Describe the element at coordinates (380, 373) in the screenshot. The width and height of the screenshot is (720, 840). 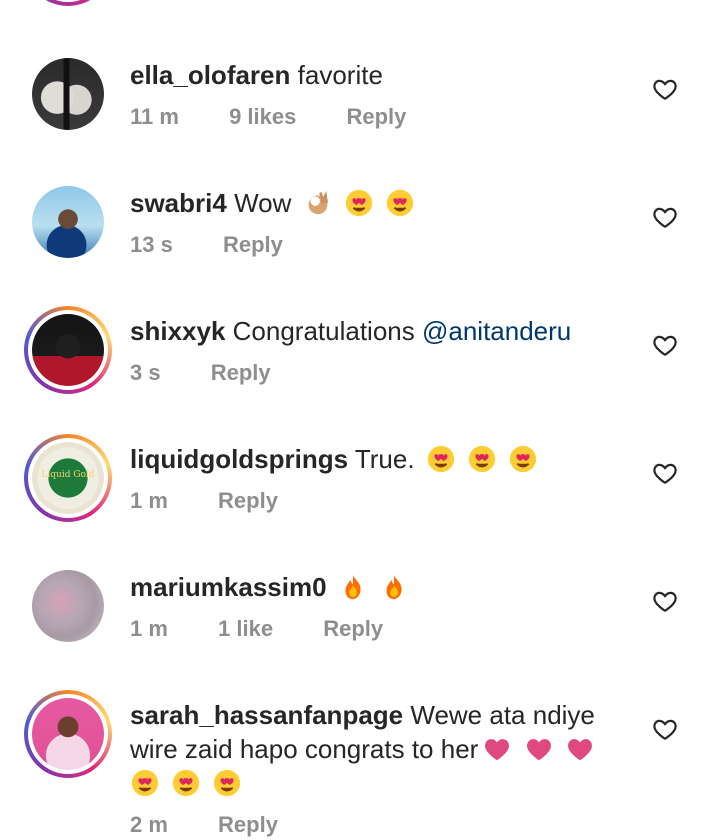
I see `comment-meta: 3 s Reply` at that location.